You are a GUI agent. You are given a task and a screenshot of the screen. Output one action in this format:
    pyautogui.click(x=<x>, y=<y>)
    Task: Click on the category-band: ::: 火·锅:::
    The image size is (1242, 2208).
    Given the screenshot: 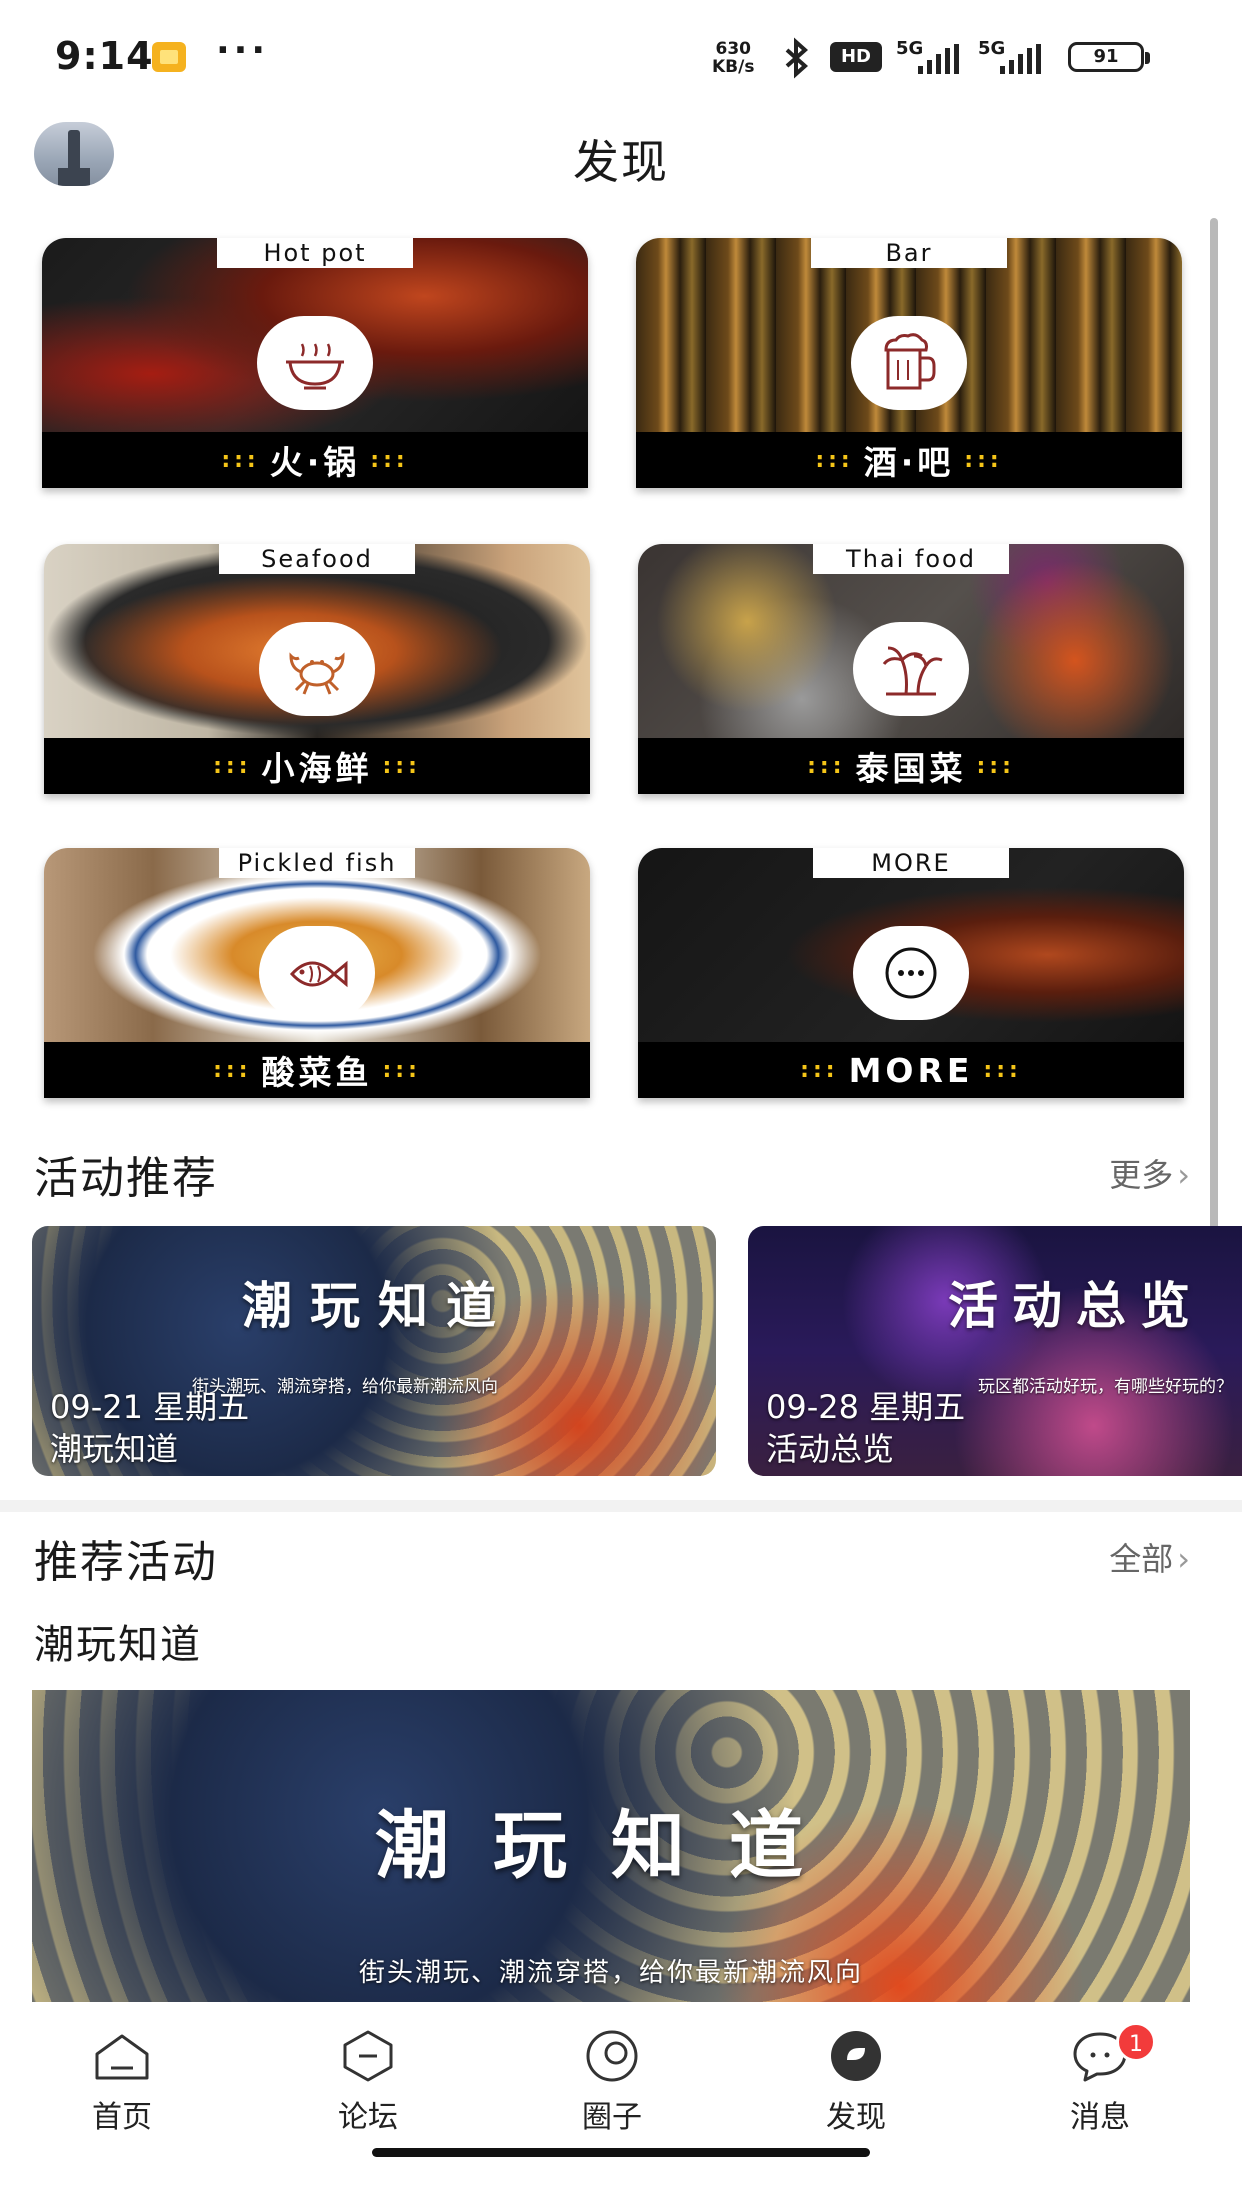 What is the action you would take?
    pyautogui.click(x=315, y=460)
    